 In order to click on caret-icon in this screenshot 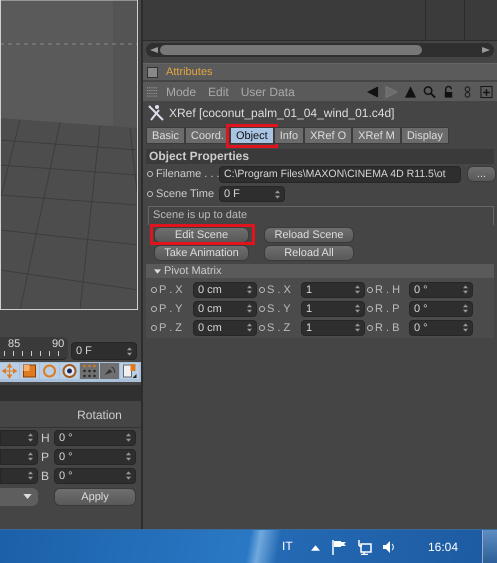, I will do `click(27, 496)`.